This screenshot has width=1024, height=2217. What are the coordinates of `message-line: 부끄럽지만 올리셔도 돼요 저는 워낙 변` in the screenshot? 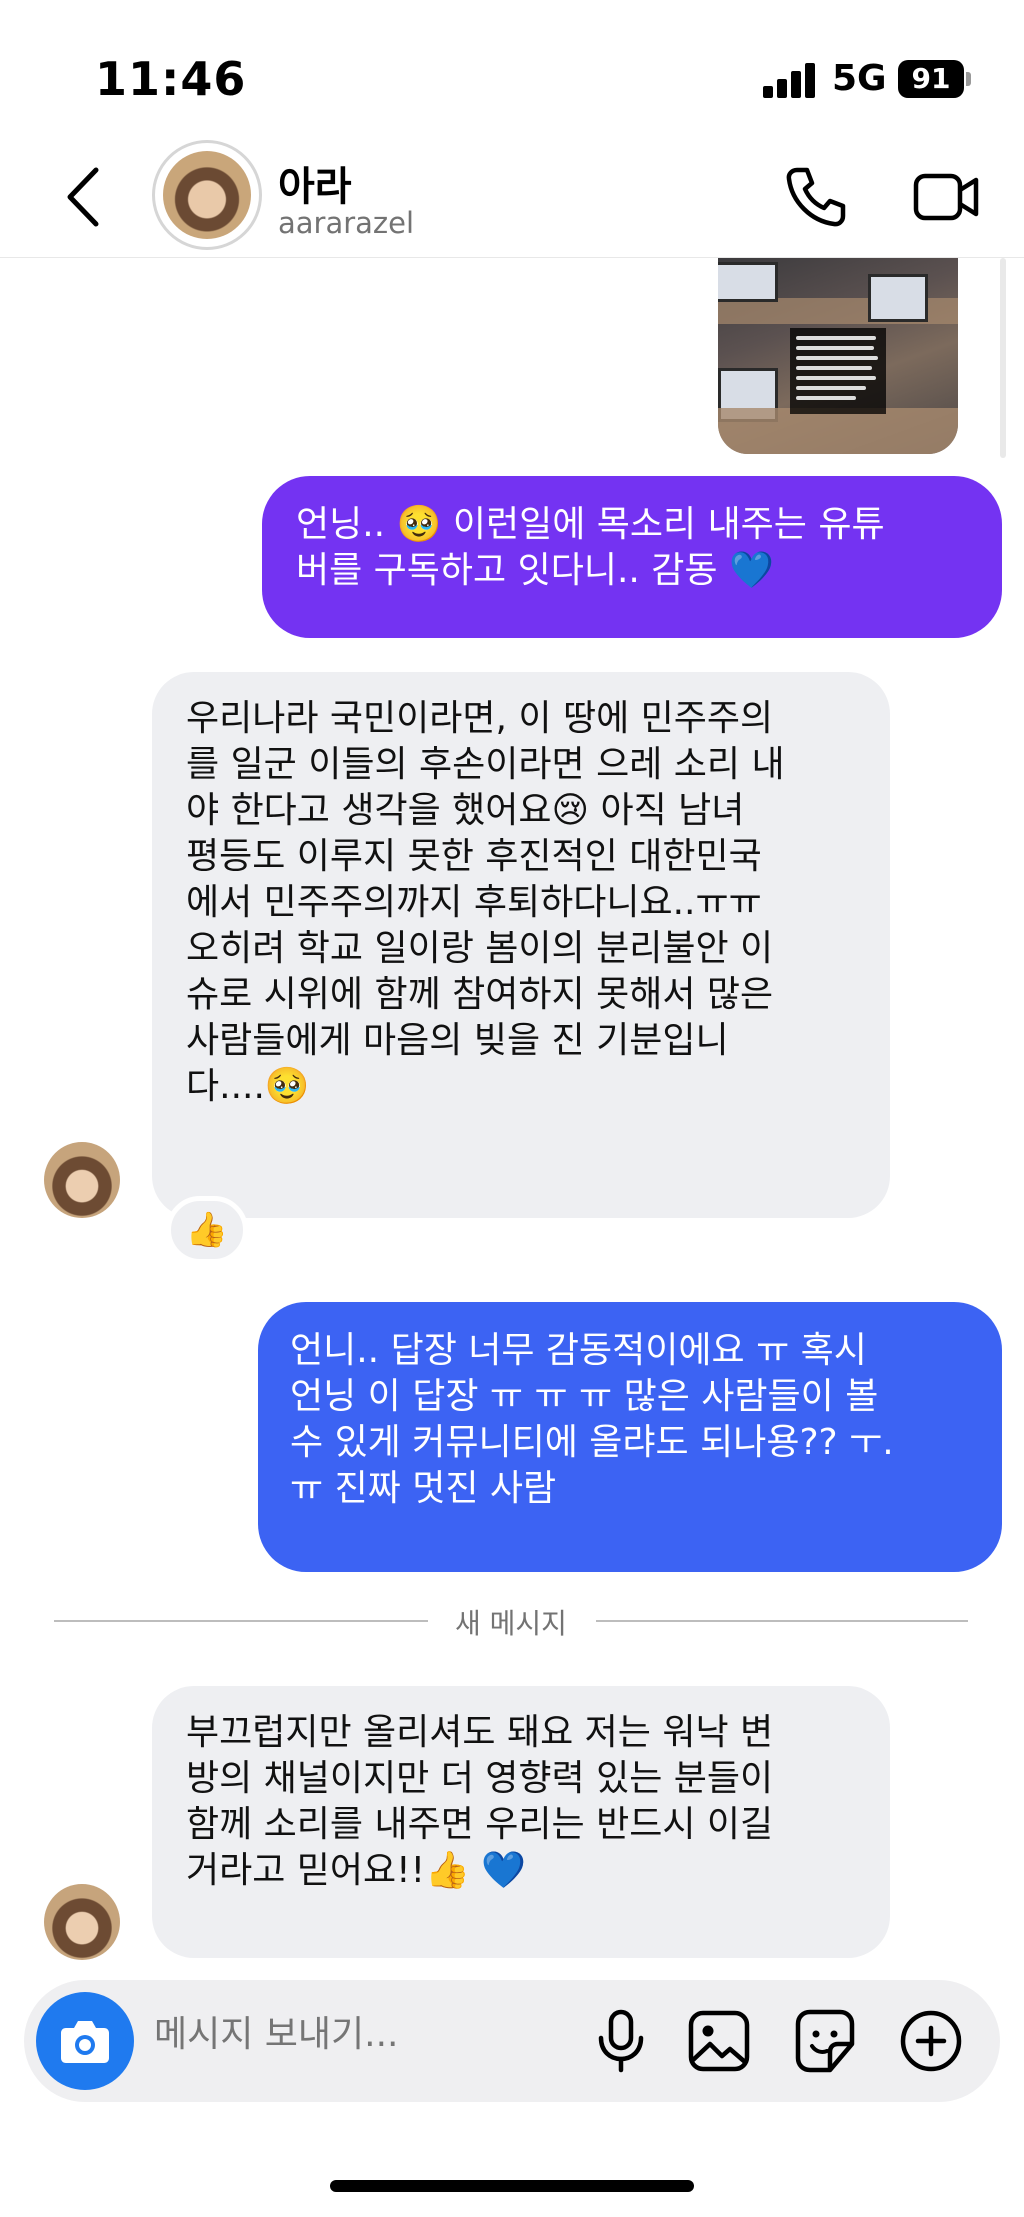 It's located at (480, 1732).